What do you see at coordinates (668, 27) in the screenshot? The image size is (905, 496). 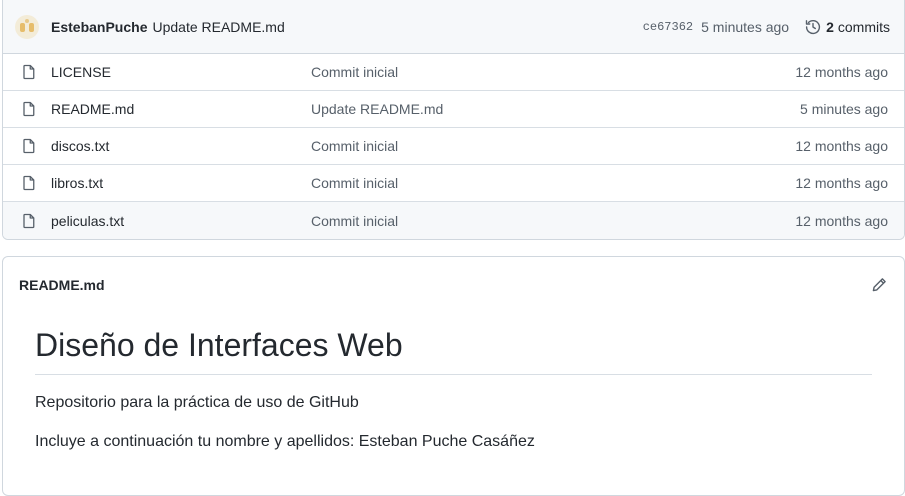 I see `commit-sha-link: ce67362` at bounding box center [668, 27].